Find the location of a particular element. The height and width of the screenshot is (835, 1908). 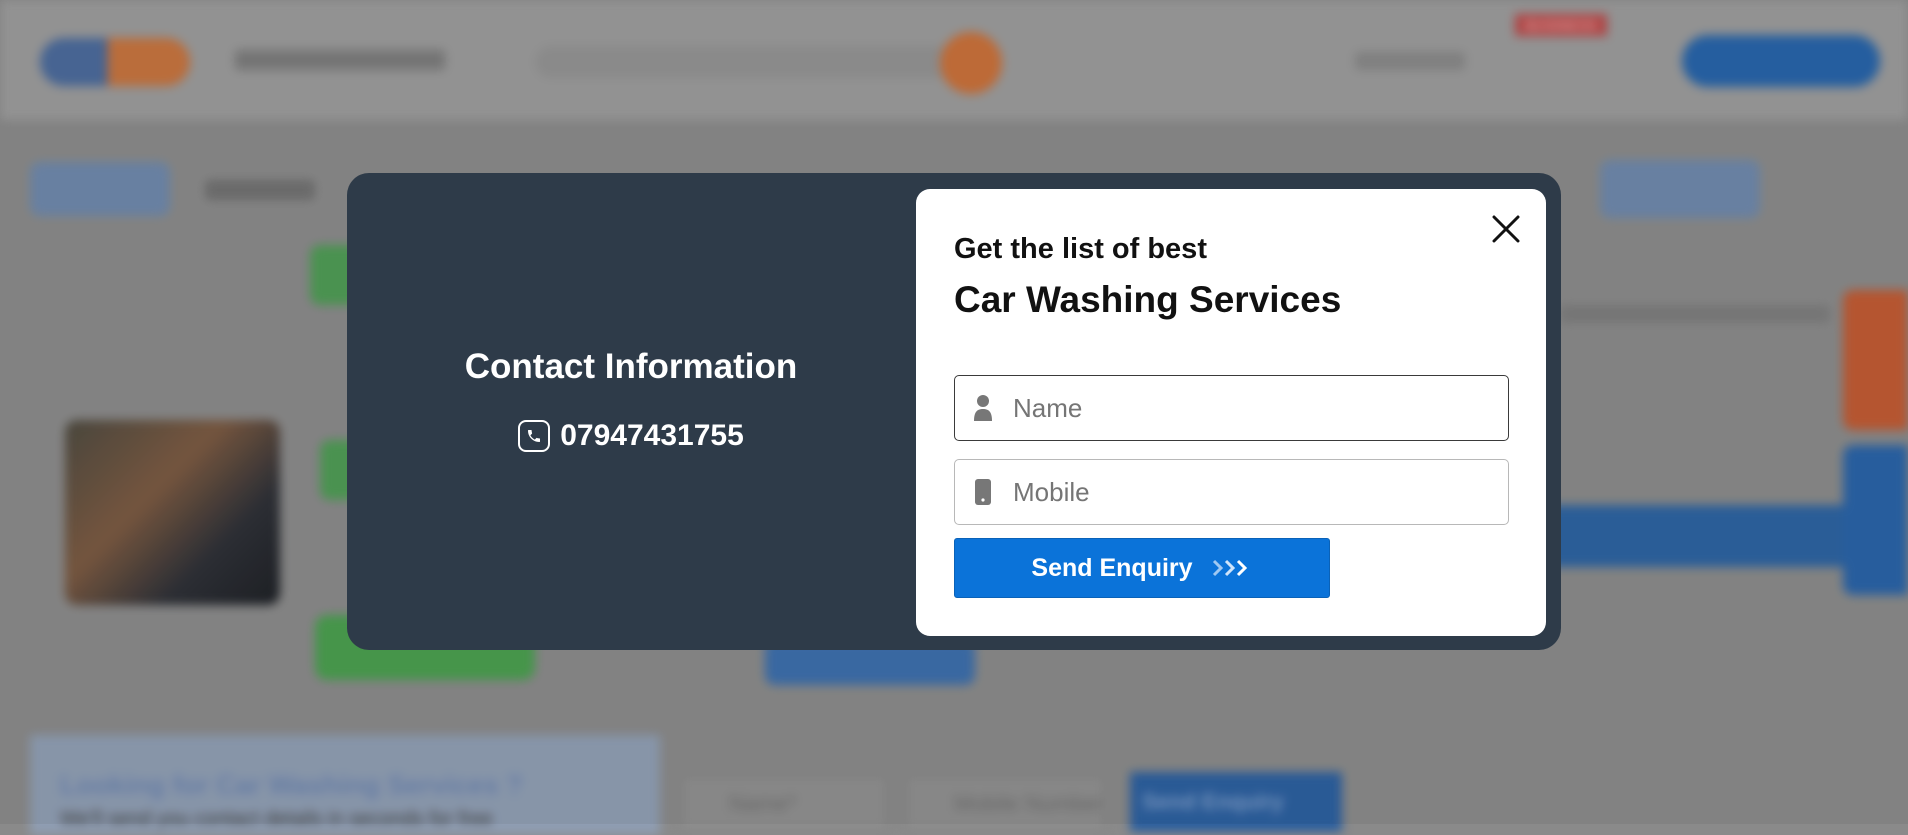

close-icon is located at coordinates (1506, 229).